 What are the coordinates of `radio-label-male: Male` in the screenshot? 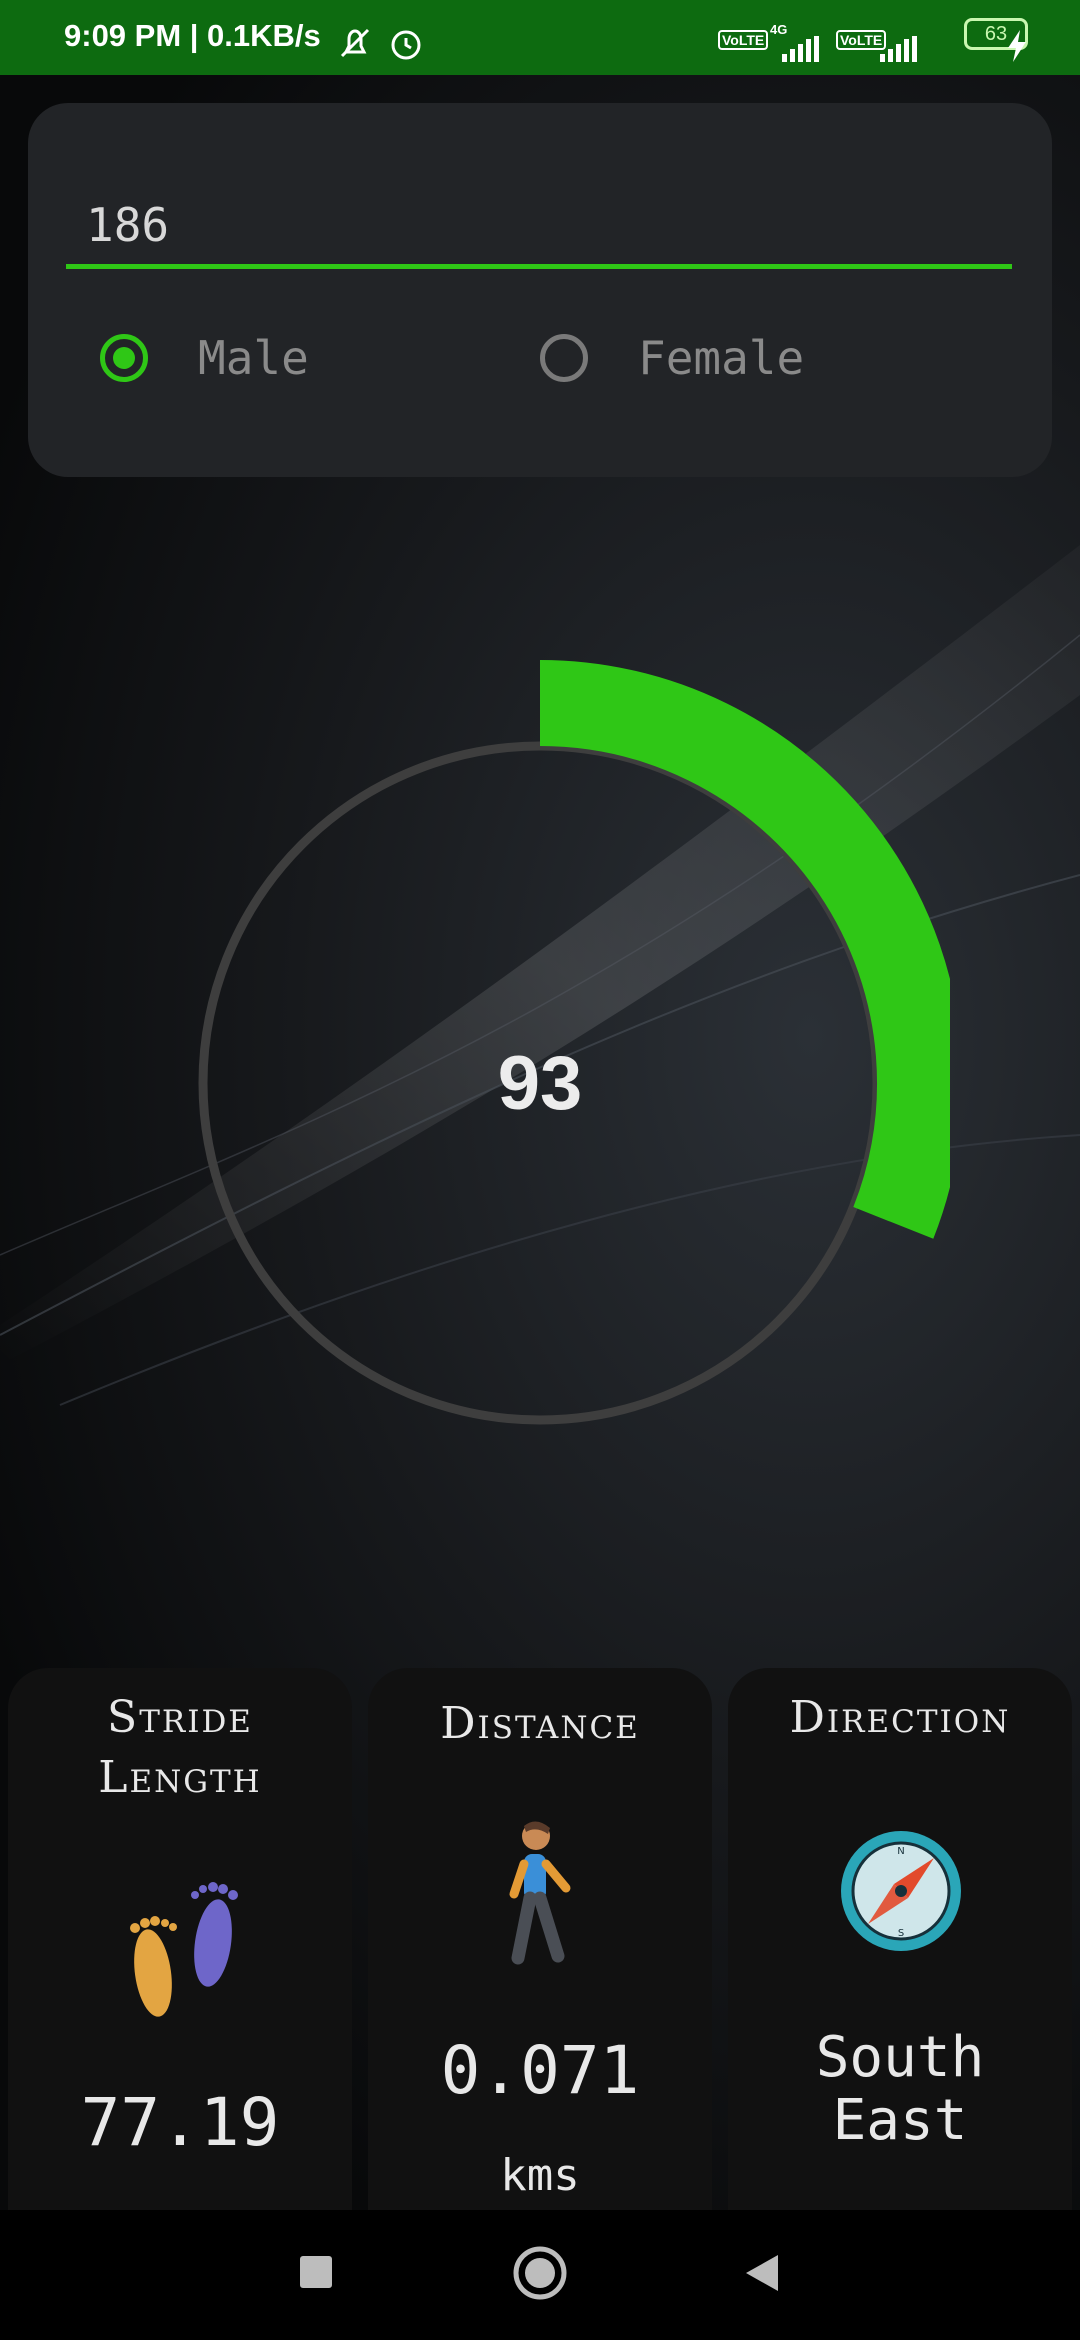 It's located at (253, 358).